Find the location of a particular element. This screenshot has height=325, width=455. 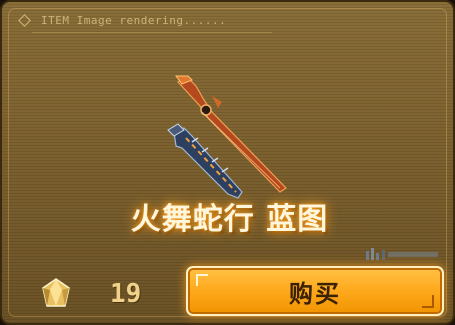

item-name: 火舞蛇行 蓝图 is located at coordinates (229, 219).